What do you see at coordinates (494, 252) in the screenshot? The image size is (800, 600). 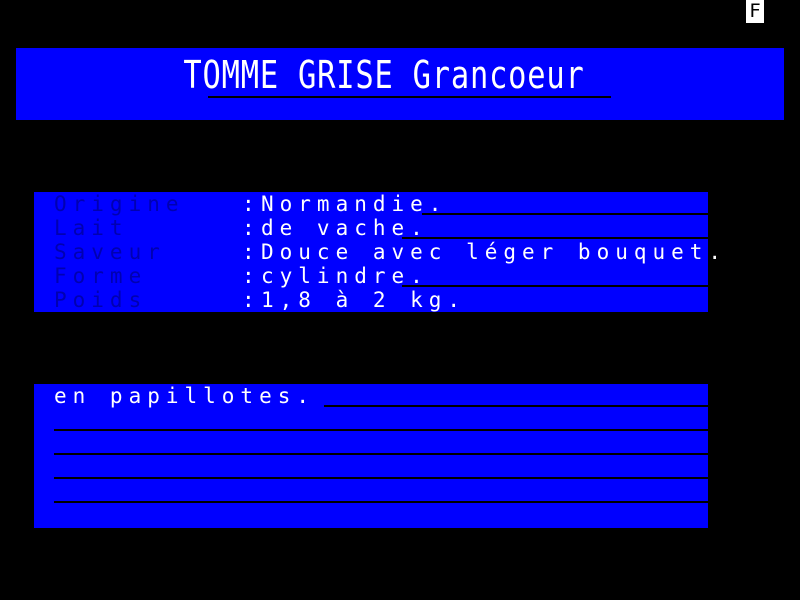 I see `detail-value: Douce avec léger bouquet.` at bounding box center [494, 252].